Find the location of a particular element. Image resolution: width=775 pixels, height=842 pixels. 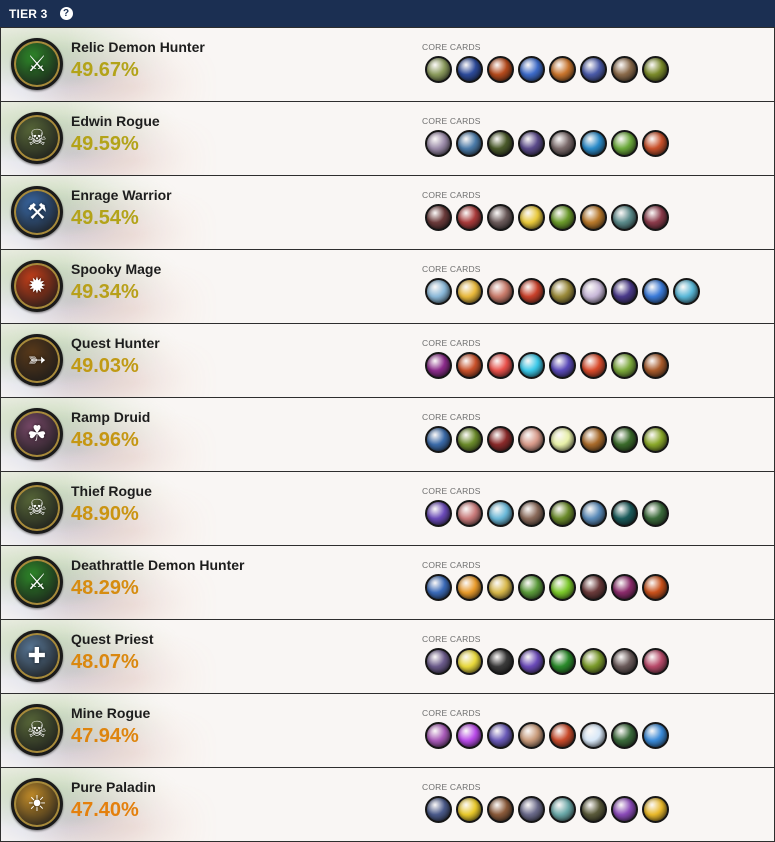

deck-name: Enrage Warrior is located at coordinates (121, 195).